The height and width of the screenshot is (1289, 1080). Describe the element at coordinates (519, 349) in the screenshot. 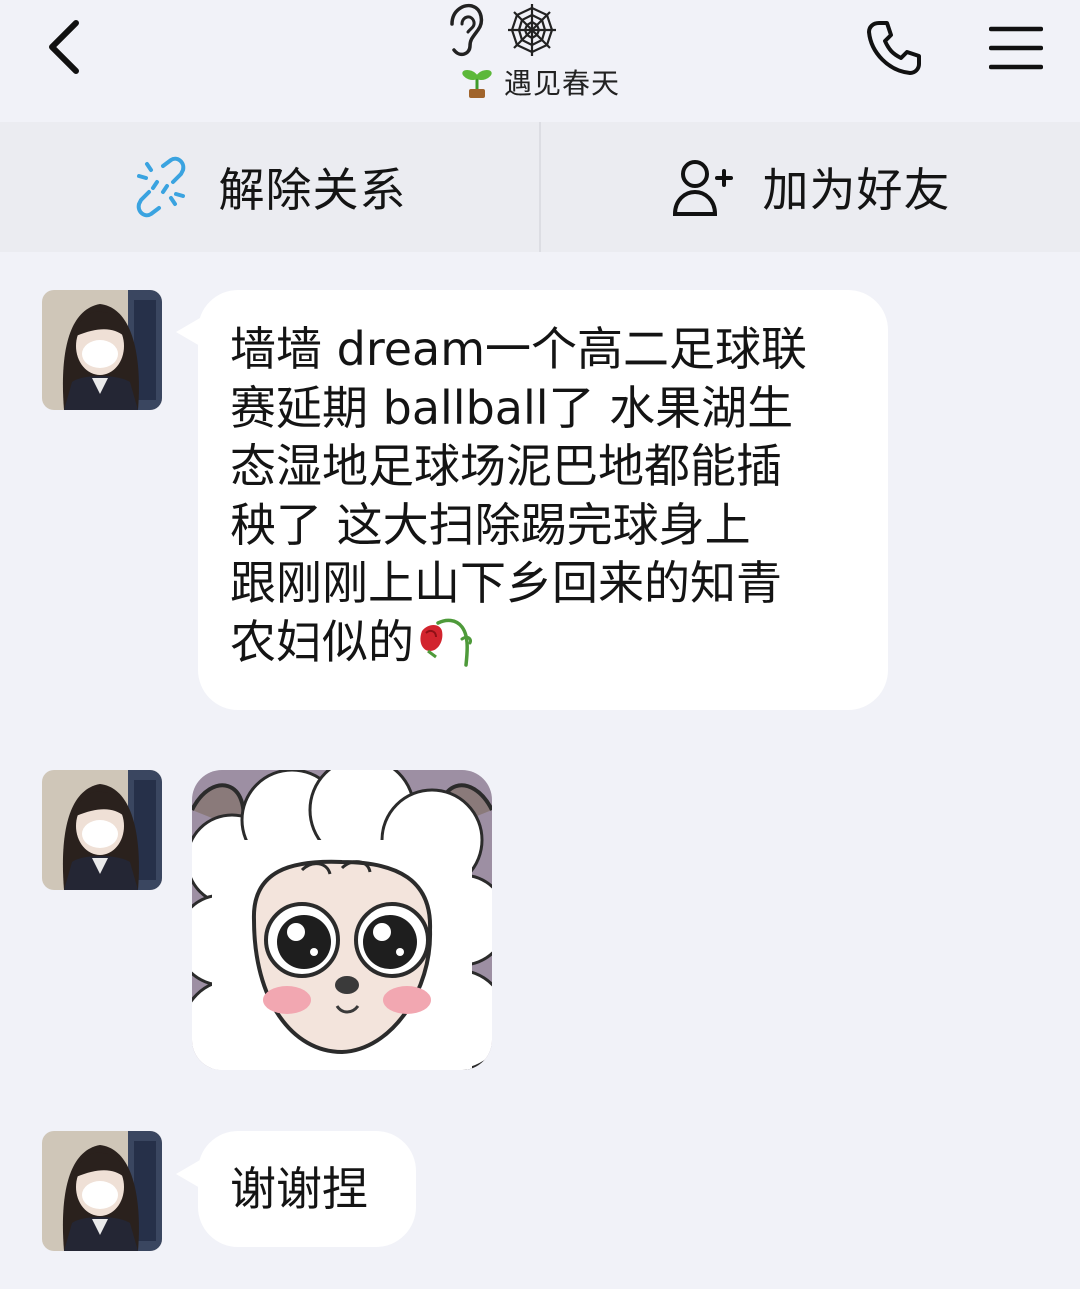

I see `message-line: 墙墙 dream一个高二足球联` at that location.